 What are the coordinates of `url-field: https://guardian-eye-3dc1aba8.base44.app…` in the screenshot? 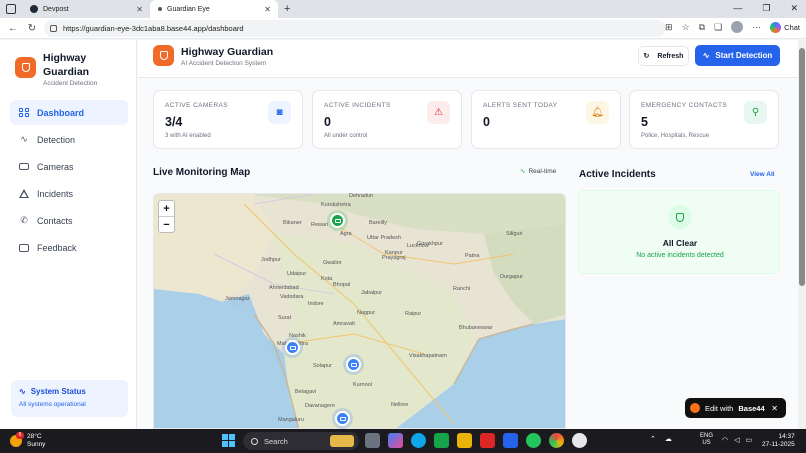 It's located at (355, 28).